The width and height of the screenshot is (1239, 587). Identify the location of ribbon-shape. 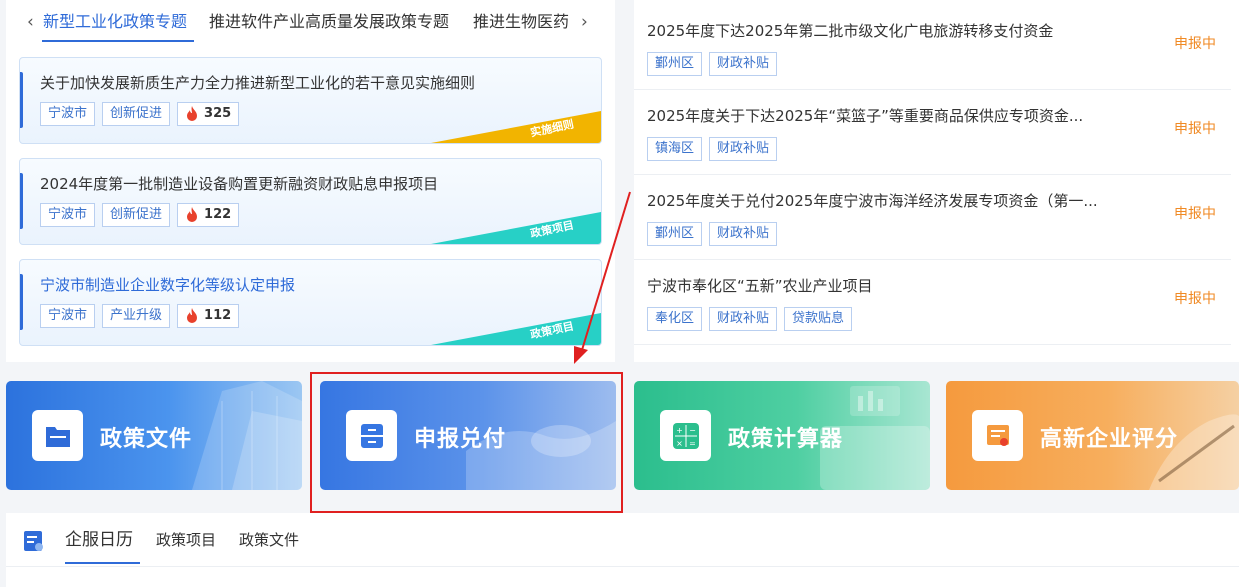
(516, 127).